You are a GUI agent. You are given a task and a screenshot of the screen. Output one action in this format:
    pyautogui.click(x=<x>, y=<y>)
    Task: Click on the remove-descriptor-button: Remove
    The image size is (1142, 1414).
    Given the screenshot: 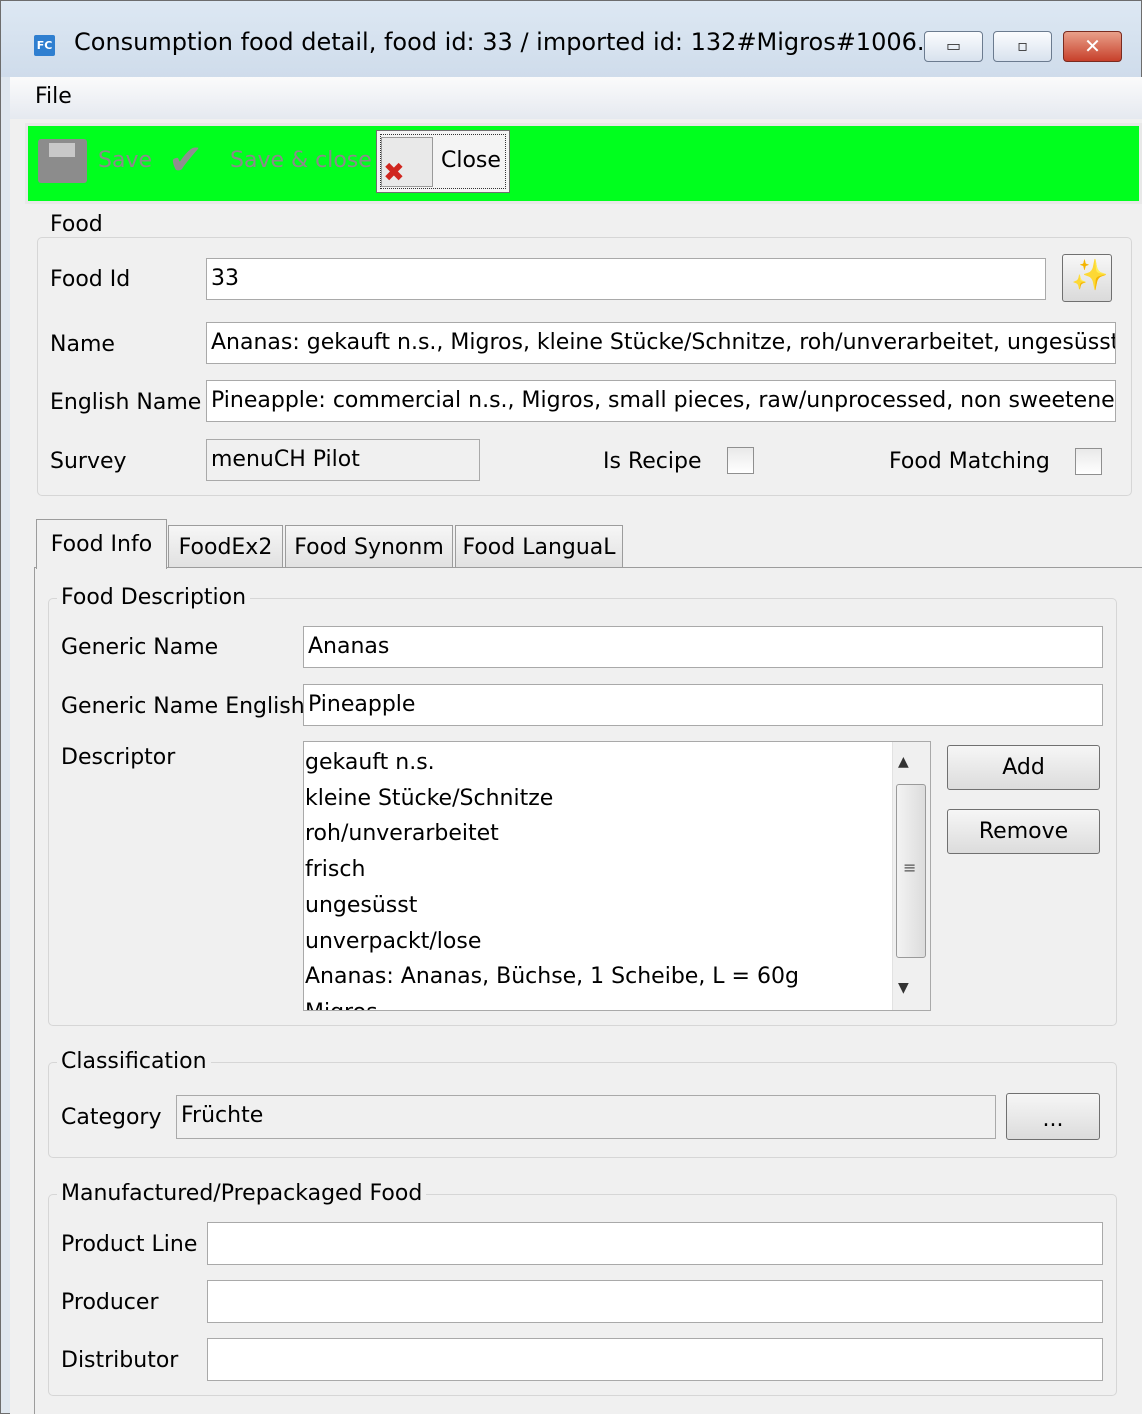 What is the action you would take?
    pyautogui.click(x=1023, y=831)
    